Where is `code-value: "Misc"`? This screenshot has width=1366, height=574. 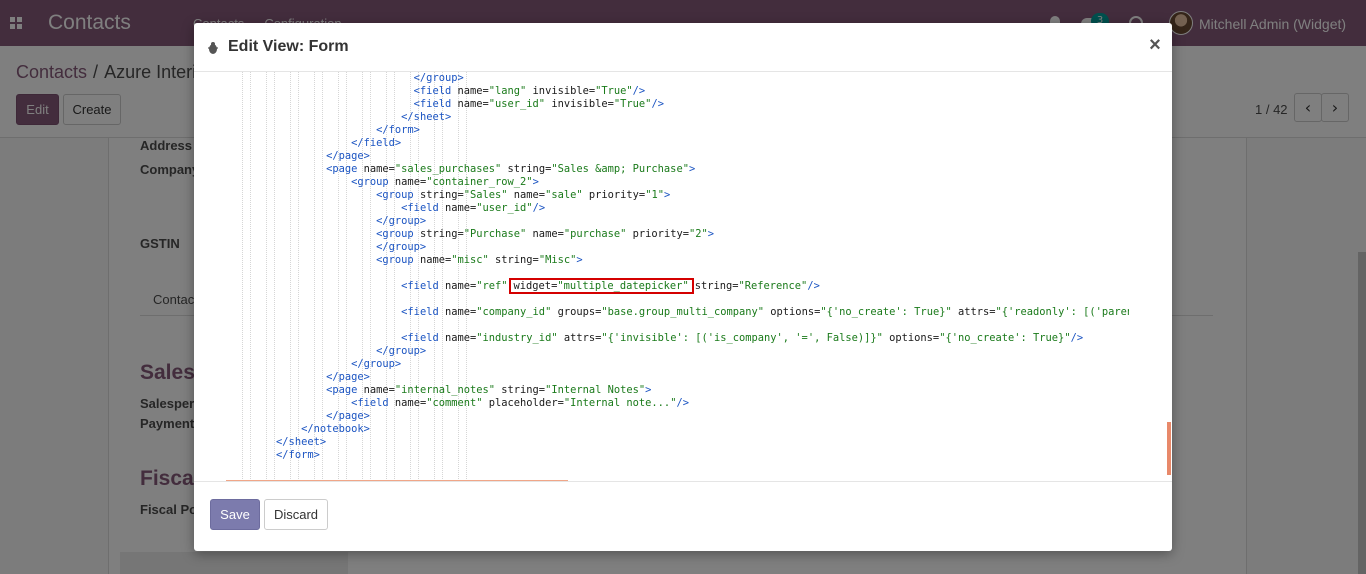 code-value: "Misc" is located at coordinates (557, 260).